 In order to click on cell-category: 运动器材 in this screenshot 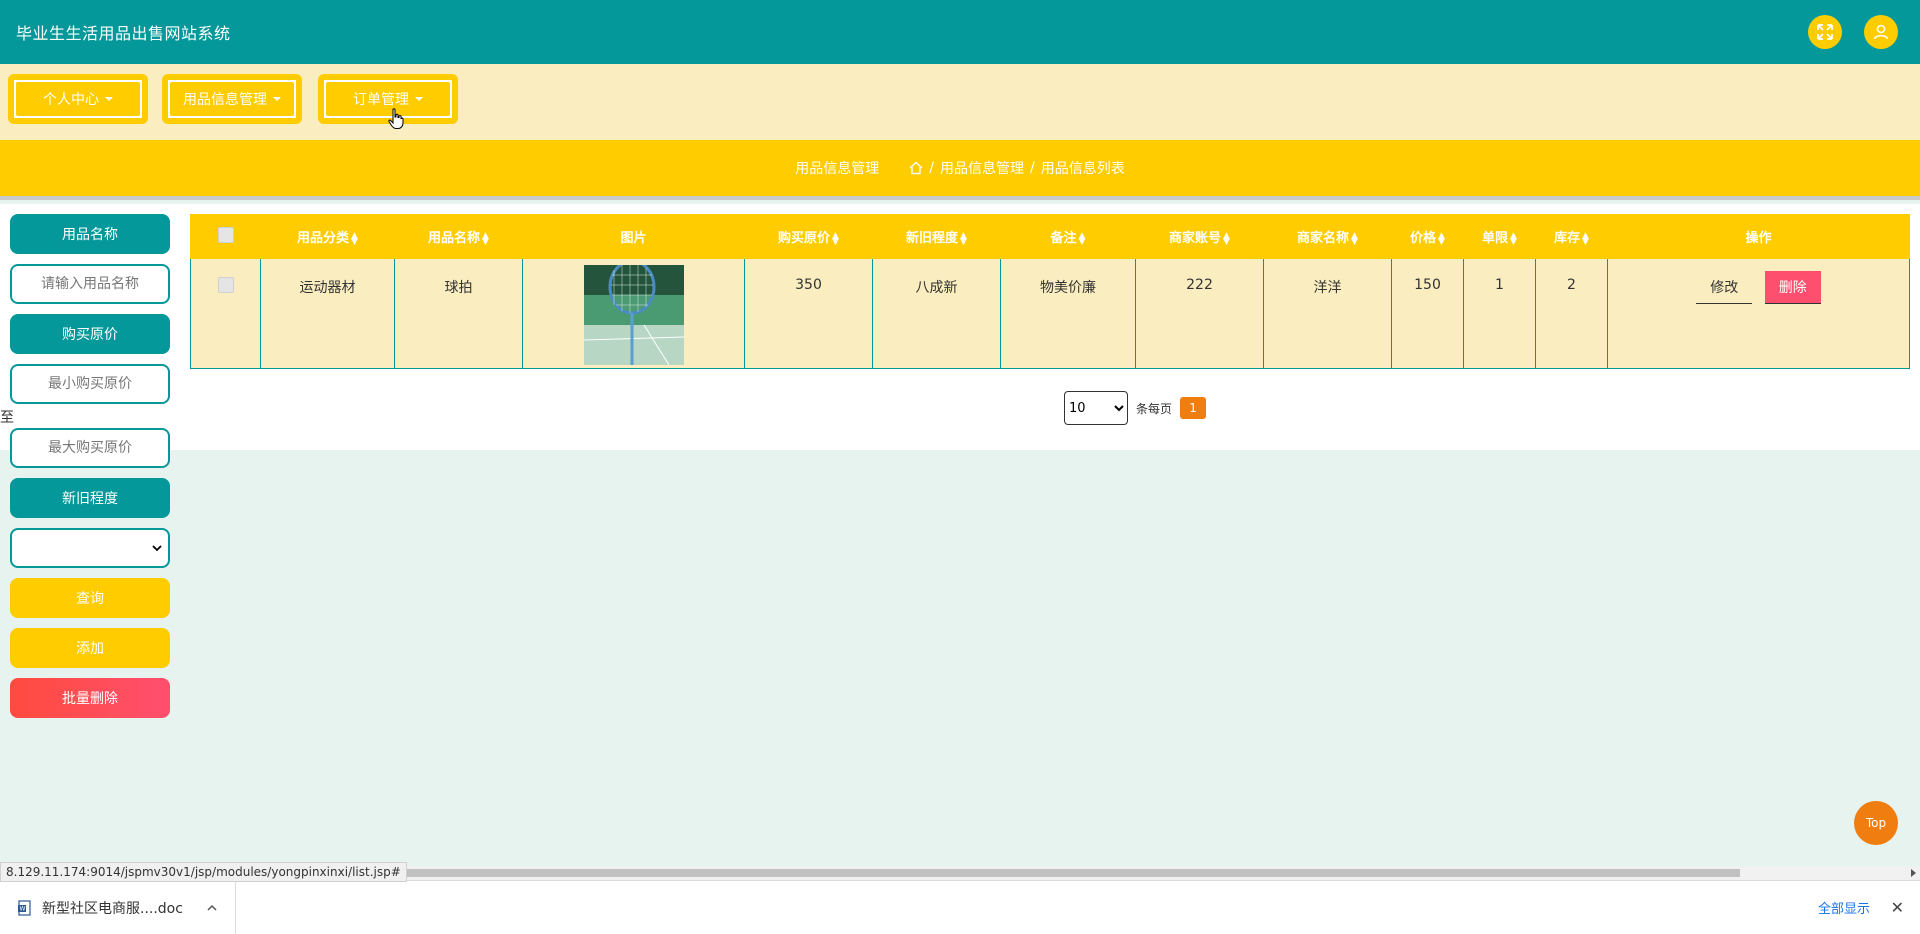, I will do `click(327, 313)`.